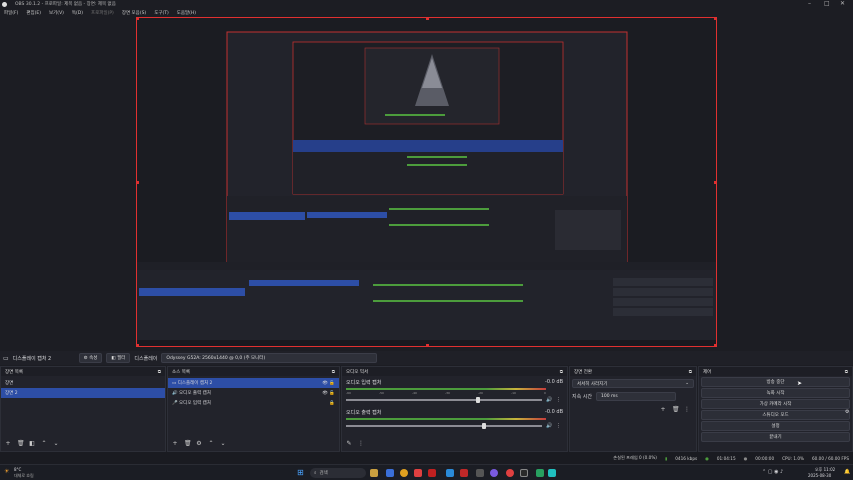  What do you see at coordinates (633, 383) in the screenshot?
I see `transition-select: 서서히 사라지기 ⌄` at bounding box center [633, 383].